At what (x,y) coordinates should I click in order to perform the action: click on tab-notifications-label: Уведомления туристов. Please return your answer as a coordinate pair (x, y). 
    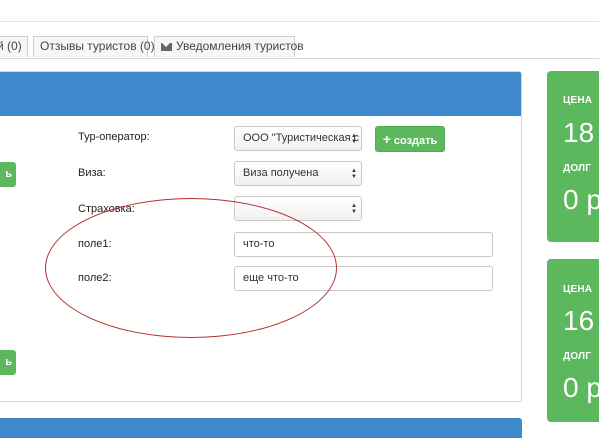
    Looking at the image, I should click on (240, 46).